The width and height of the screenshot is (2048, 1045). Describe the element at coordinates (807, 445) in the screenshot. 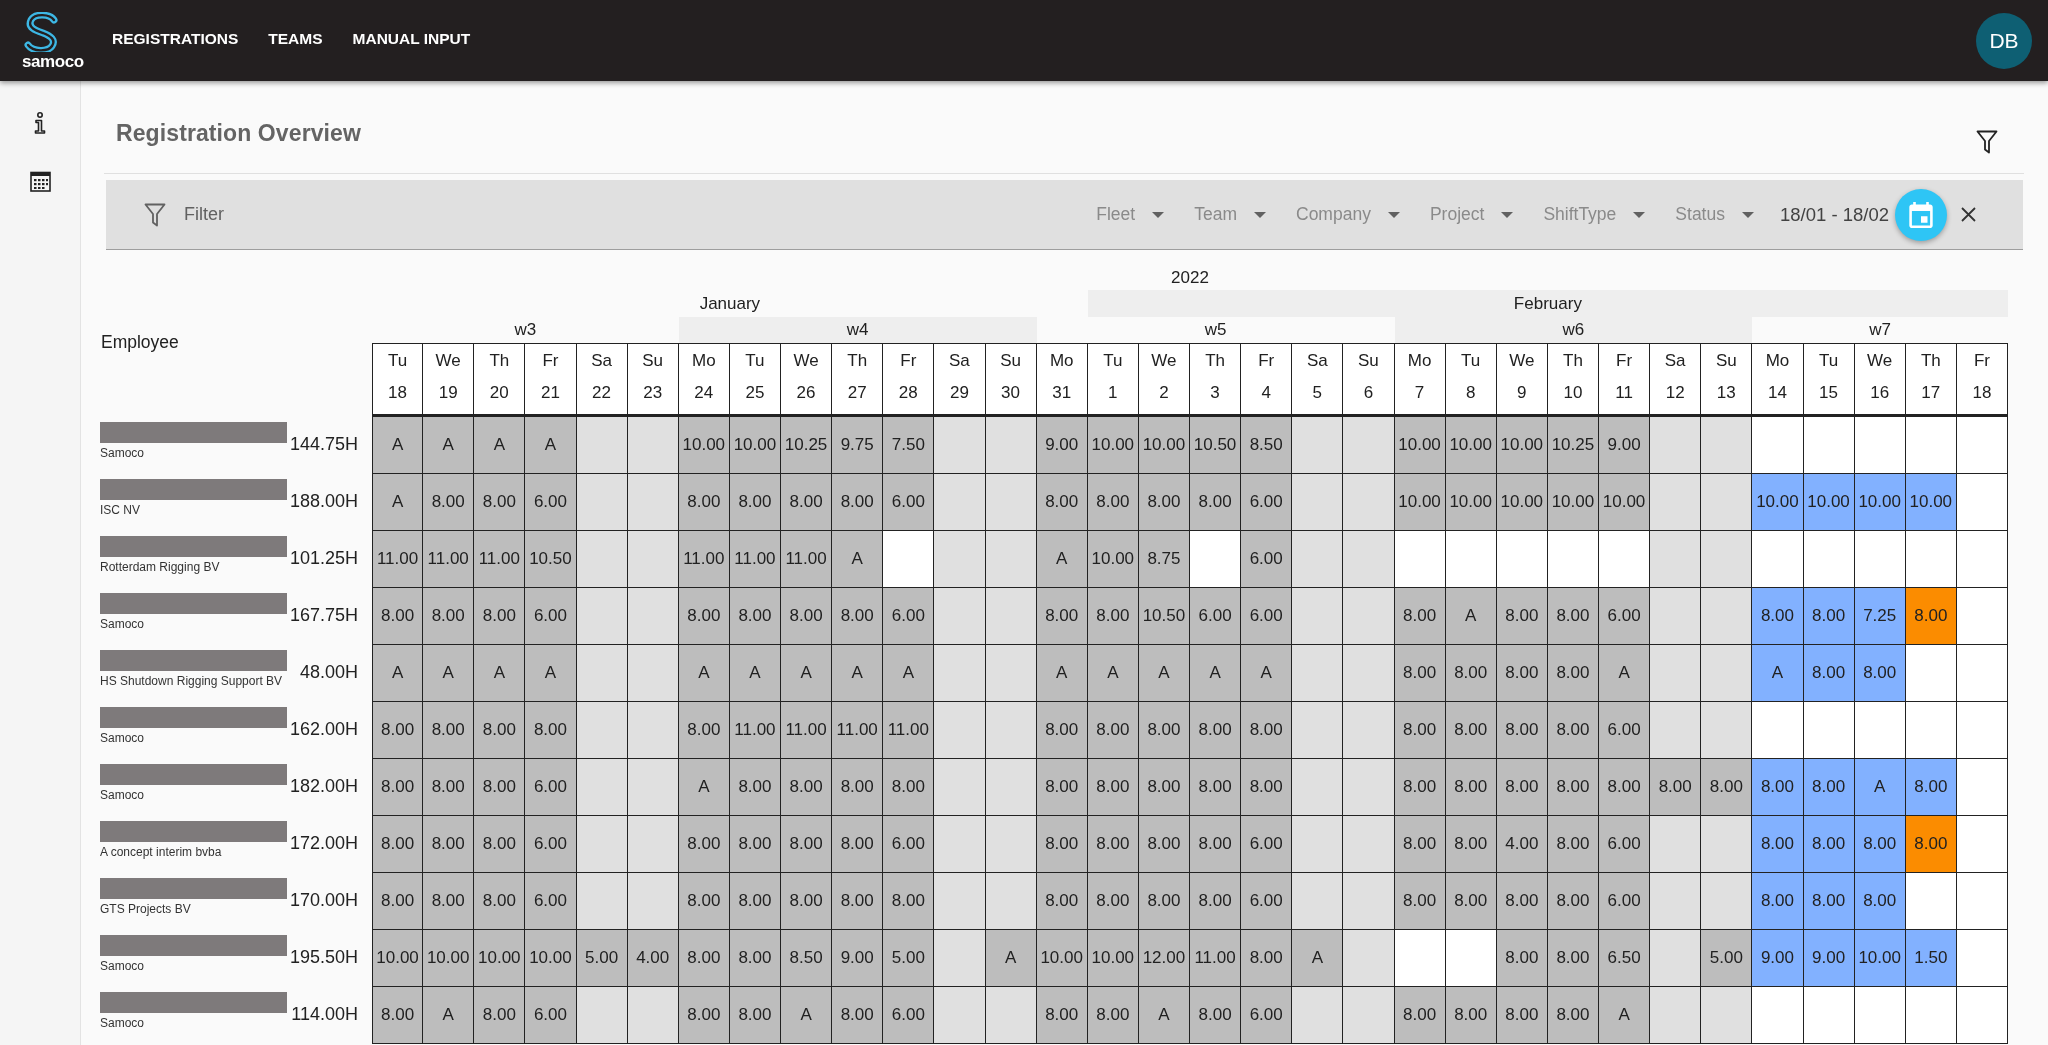

I see `hours-cell: 10.25` at that location.